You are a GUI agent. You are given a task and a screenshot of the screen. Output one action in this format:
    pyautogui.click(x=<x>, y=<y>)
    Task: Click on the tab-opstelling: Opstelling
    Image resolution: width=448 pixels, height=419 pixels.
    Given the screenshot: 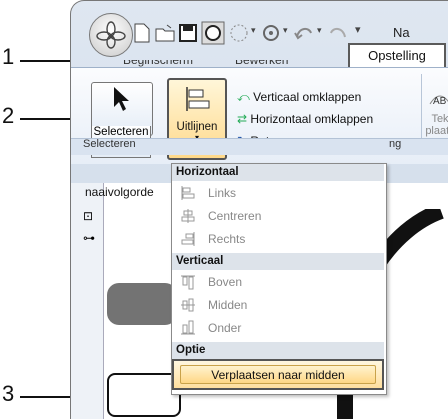 What is the action you would take?
    pyautogui.click(x=397, y=56)
    